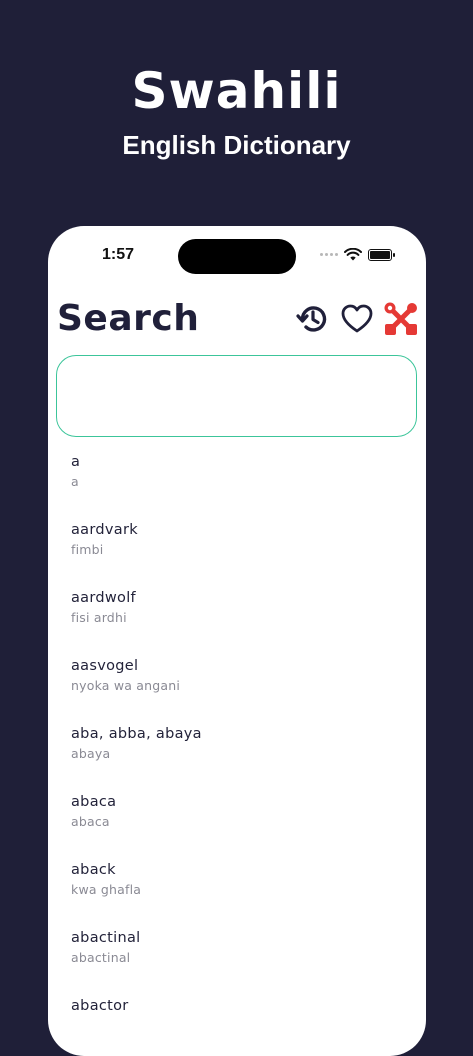  Describe the element at coordinates (237, 826) in the screenshot. I see `list-item: abaca abaca` at that location.